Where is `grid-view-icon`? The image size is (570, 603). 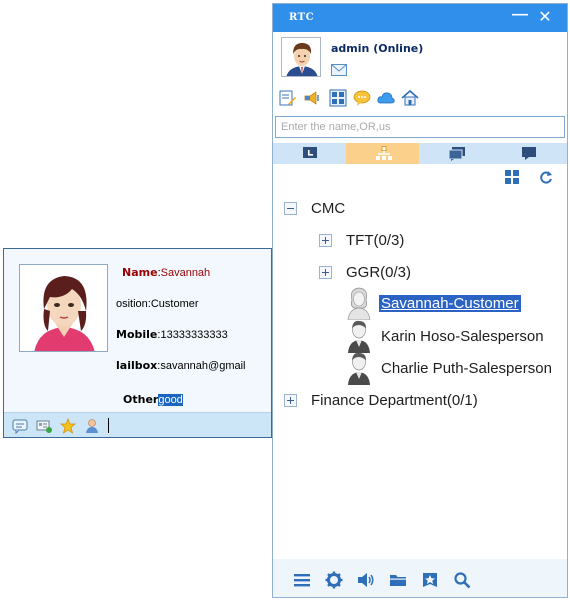
grid-view-icon is located at coordinates (512, 177).